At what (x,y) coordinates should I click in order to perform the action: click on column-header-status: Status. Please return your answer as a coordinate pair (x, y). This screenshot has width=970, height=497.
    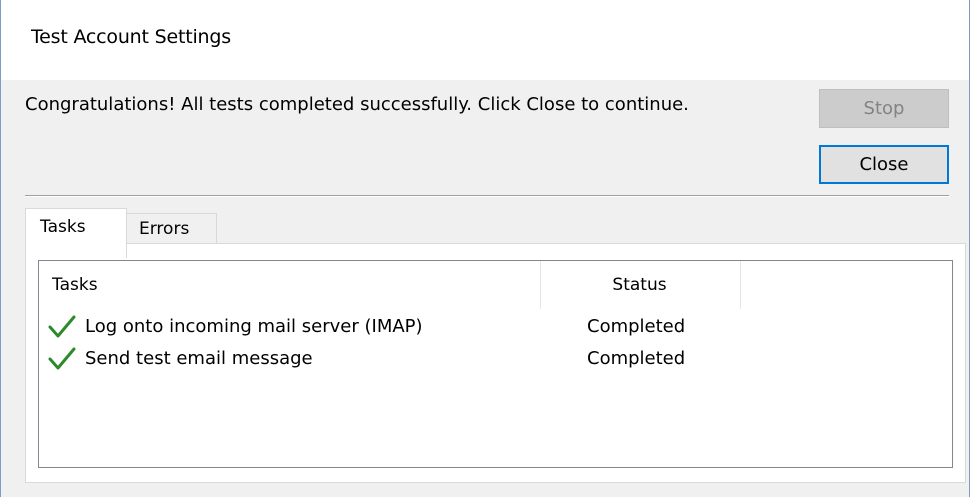
    Looking at the image, I should click on (641, 285).